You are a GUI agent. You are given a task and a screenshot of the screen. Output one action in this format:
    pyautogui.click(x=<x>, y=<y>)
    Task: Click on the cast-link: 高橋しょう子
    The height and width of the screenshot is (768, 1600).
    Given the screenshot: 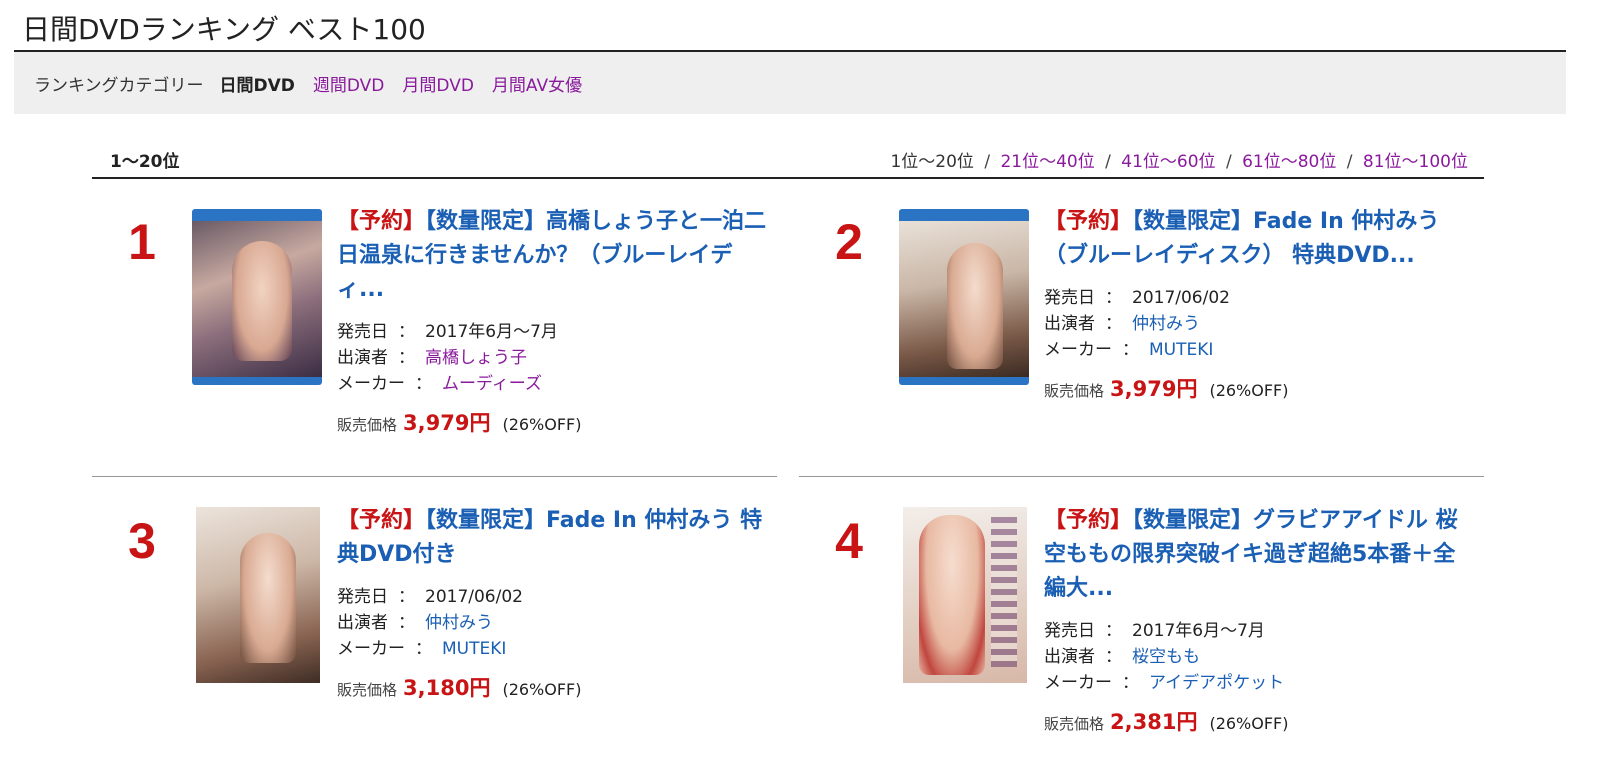 What is the action you would take?
    pyautogui.click(x=476, y=358)
    